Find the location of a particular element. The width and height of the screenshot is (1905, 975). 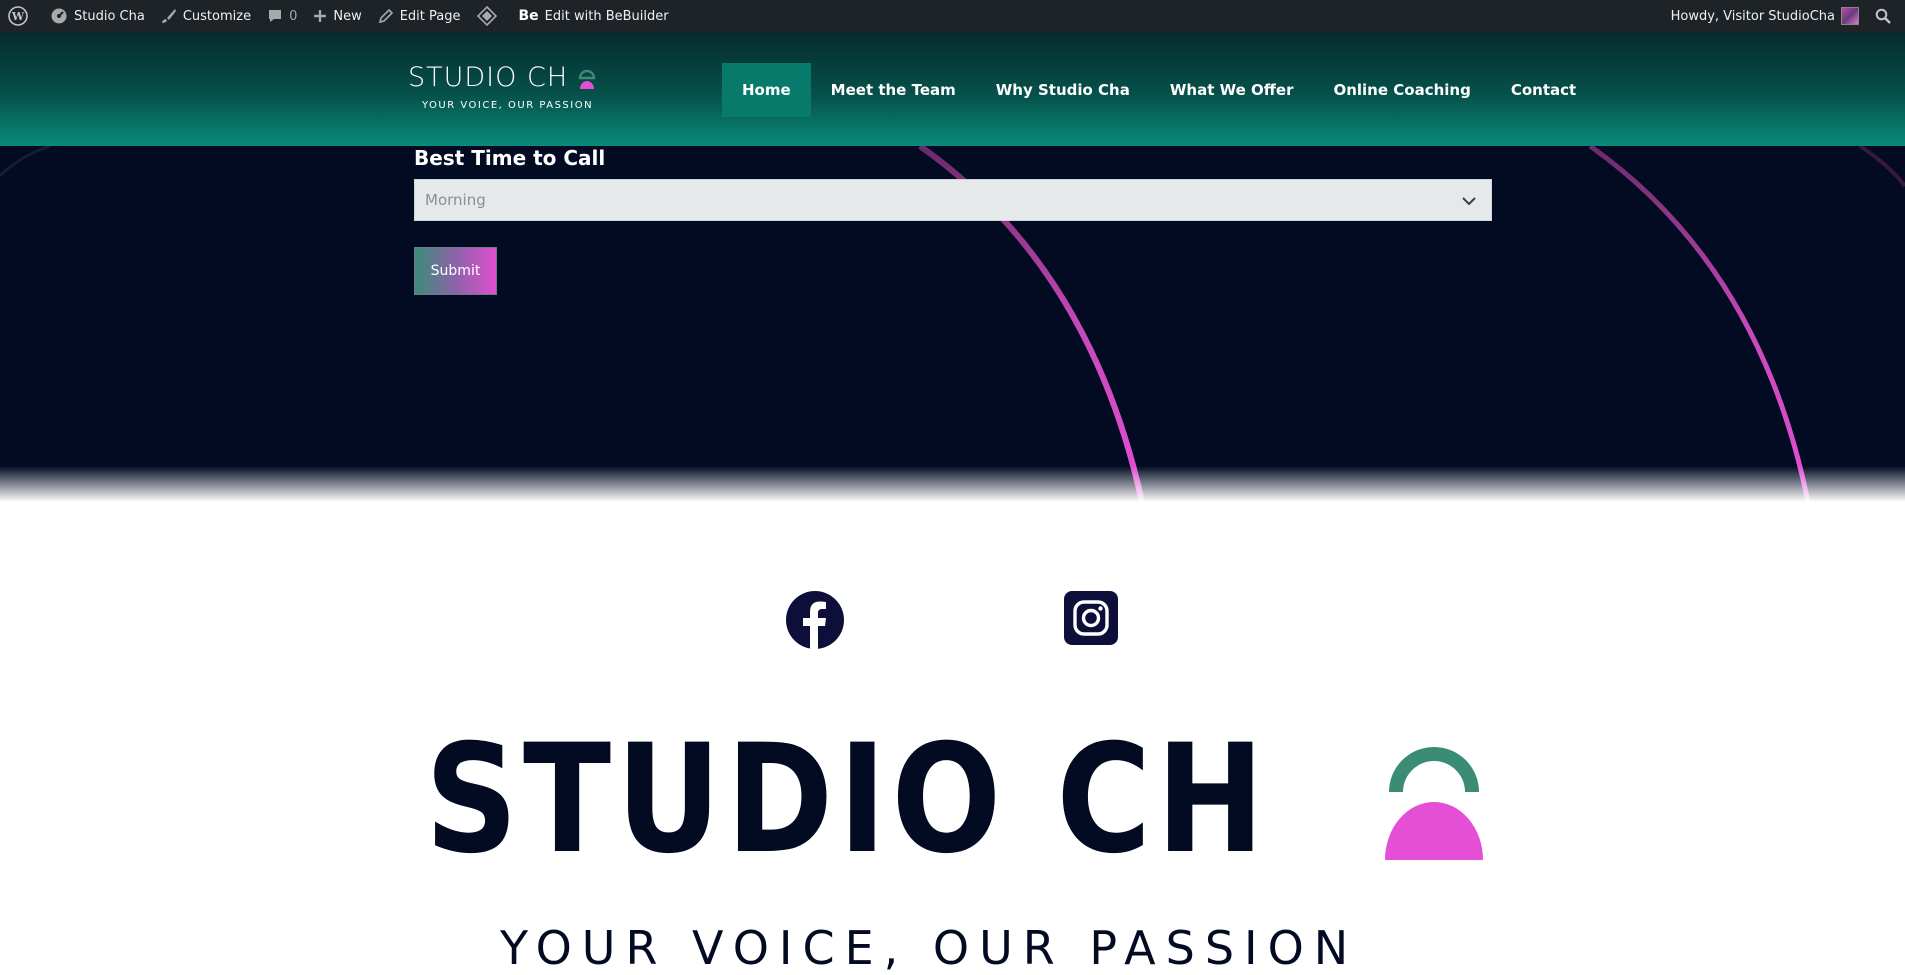

plus-icon is located at coordinates (320, 16).